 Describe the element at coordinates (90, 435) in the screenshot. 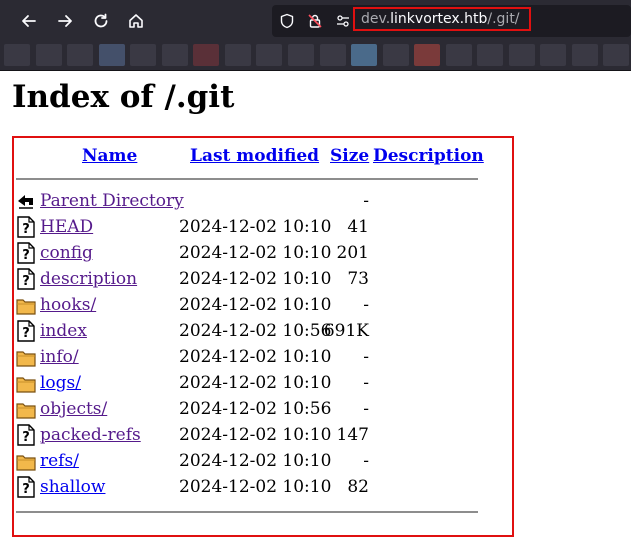

I see `file-link: packed-refs` at that location.